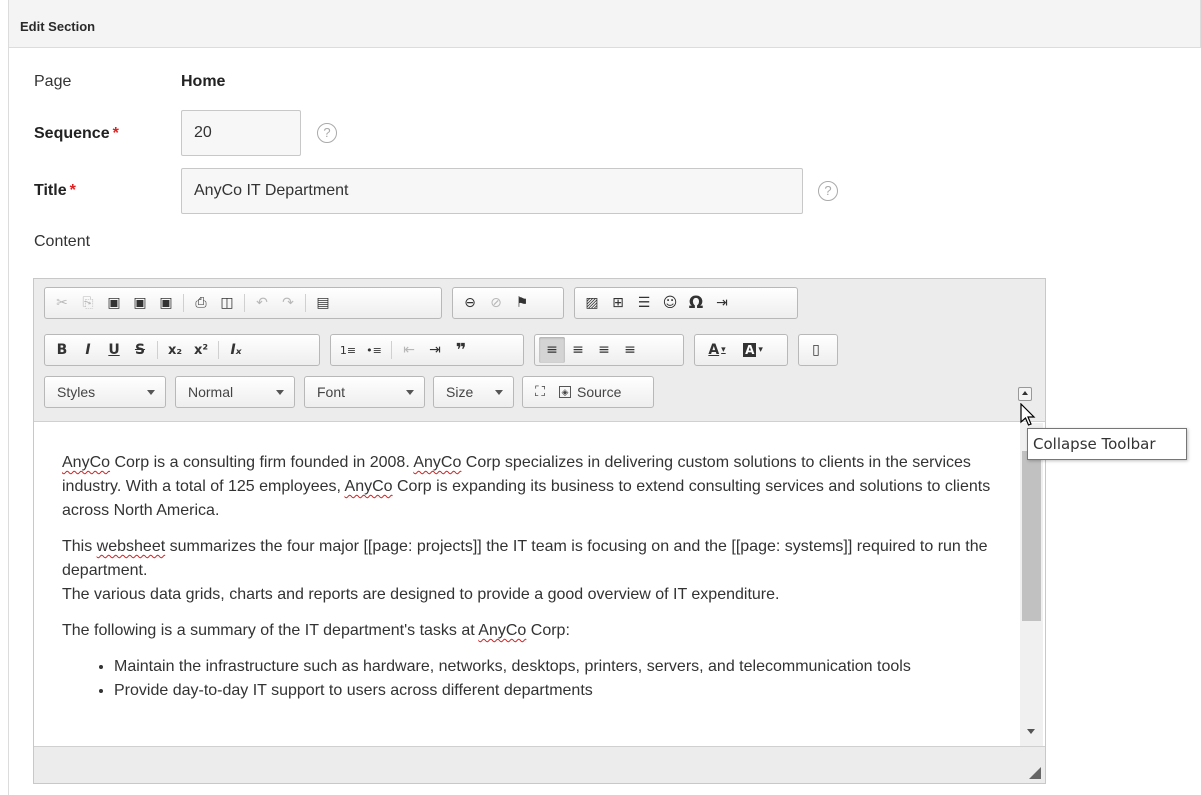 The height and width of the screenshot is (795, 1201). Describe the element at coordinates (1031, 536) in the screenshot. I see `scrollbar-thumb` at that location.